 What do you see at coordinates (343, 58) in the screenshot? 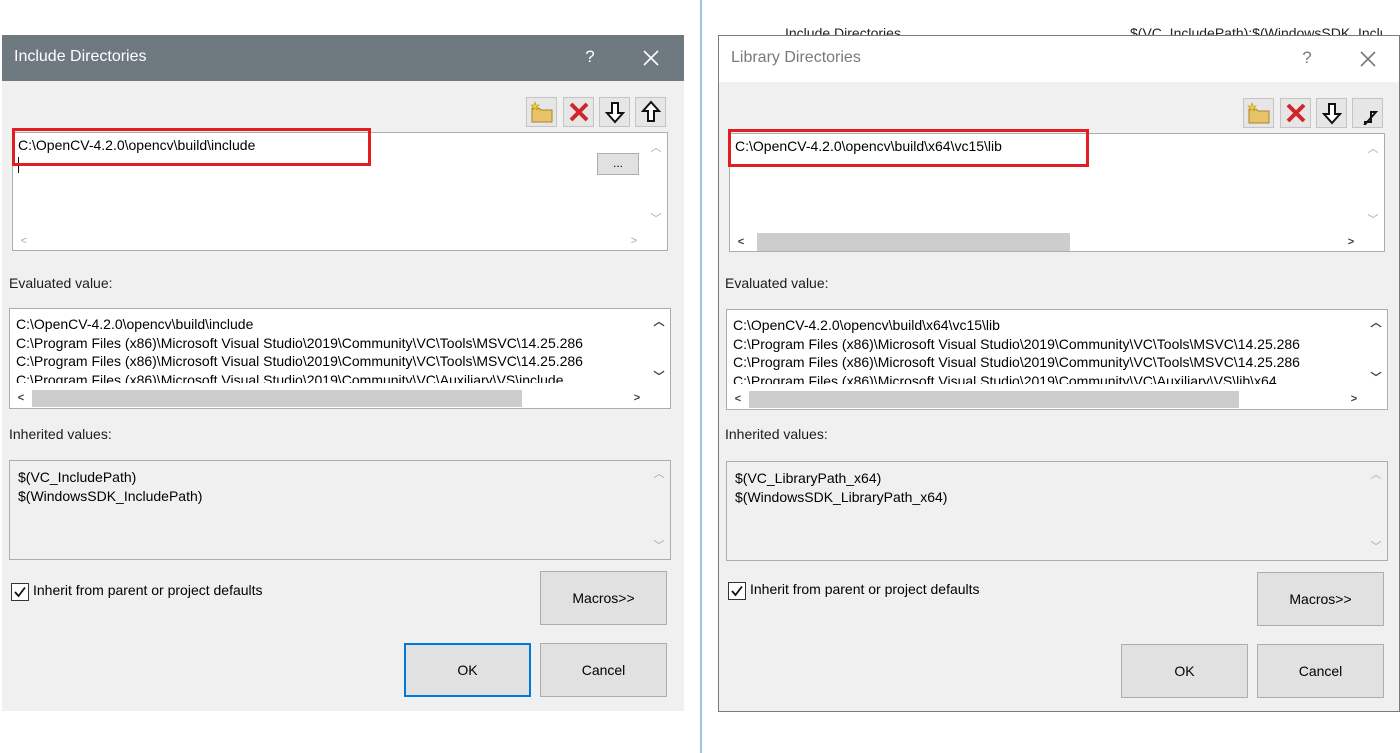
I see `titlebar: Include Directories ?` at bounding box center [343, 58].